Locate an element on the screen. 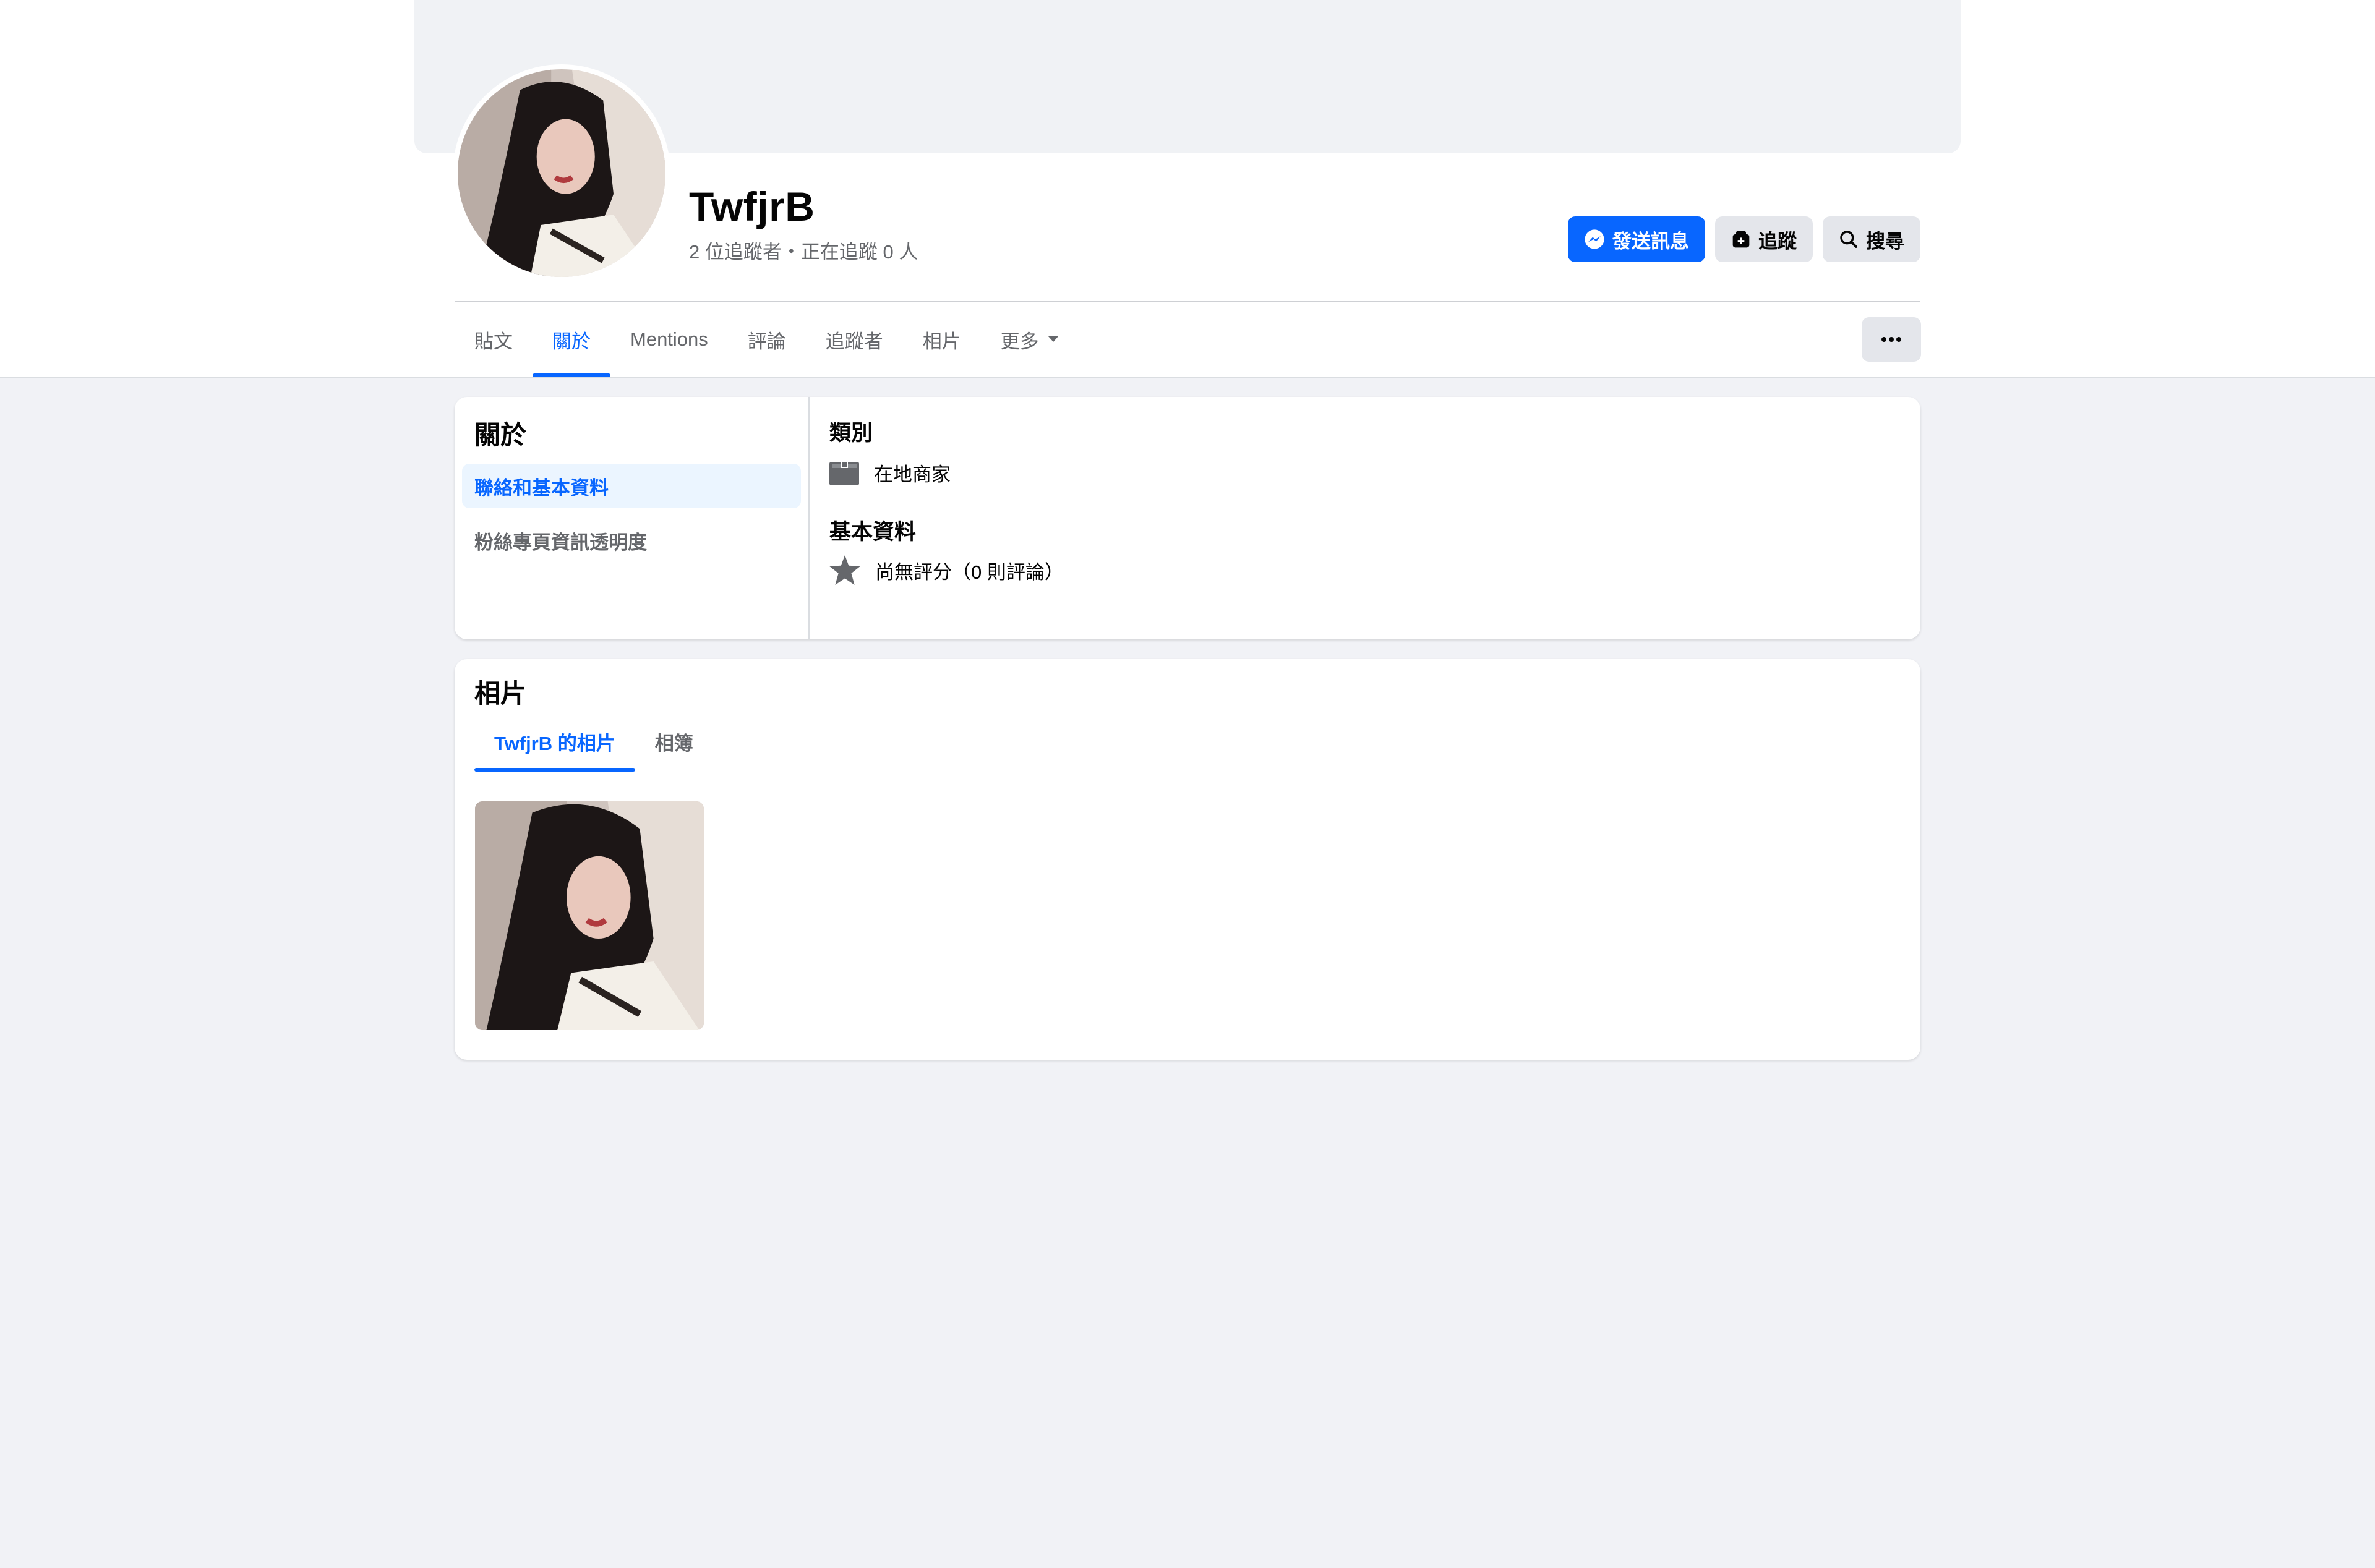  tab-photos: 相片 is located at coordinates (942, 339).